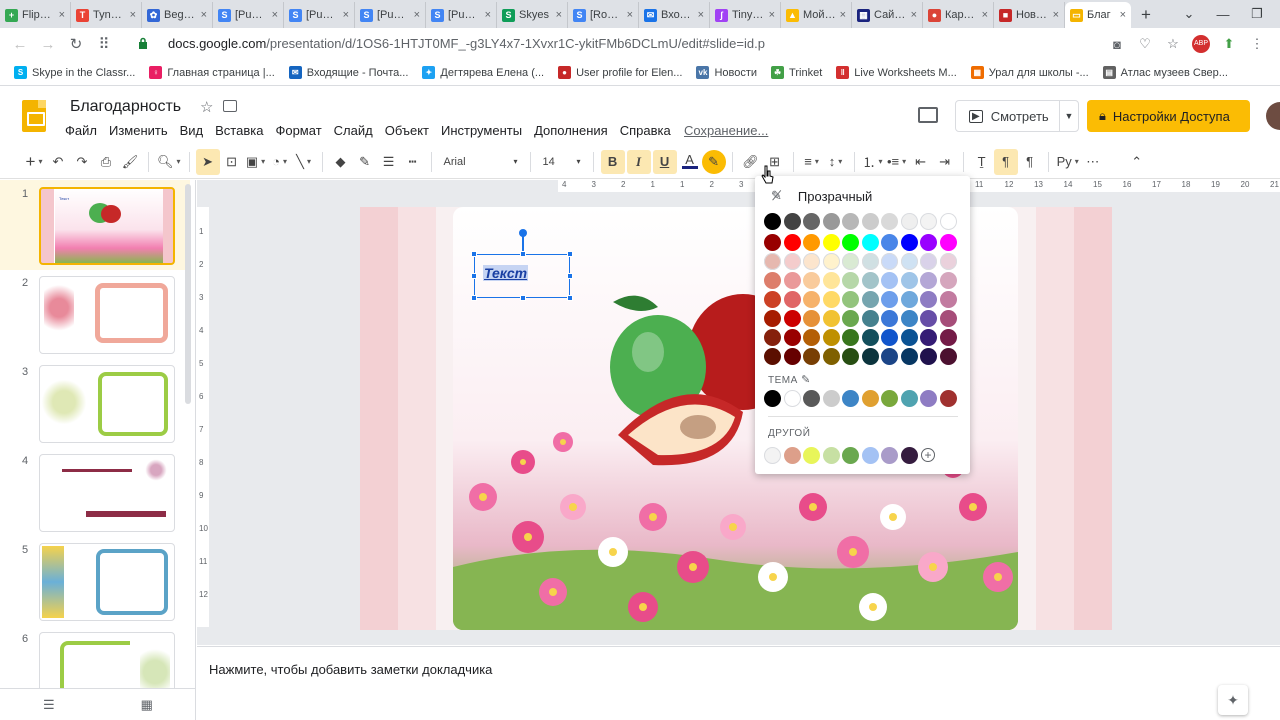 This screenshot has width=1280, height=720. Describe the element at coordinates (674, 15) in the screenshot. I see `browser-tab: ✉ Входящ ×` at that location.